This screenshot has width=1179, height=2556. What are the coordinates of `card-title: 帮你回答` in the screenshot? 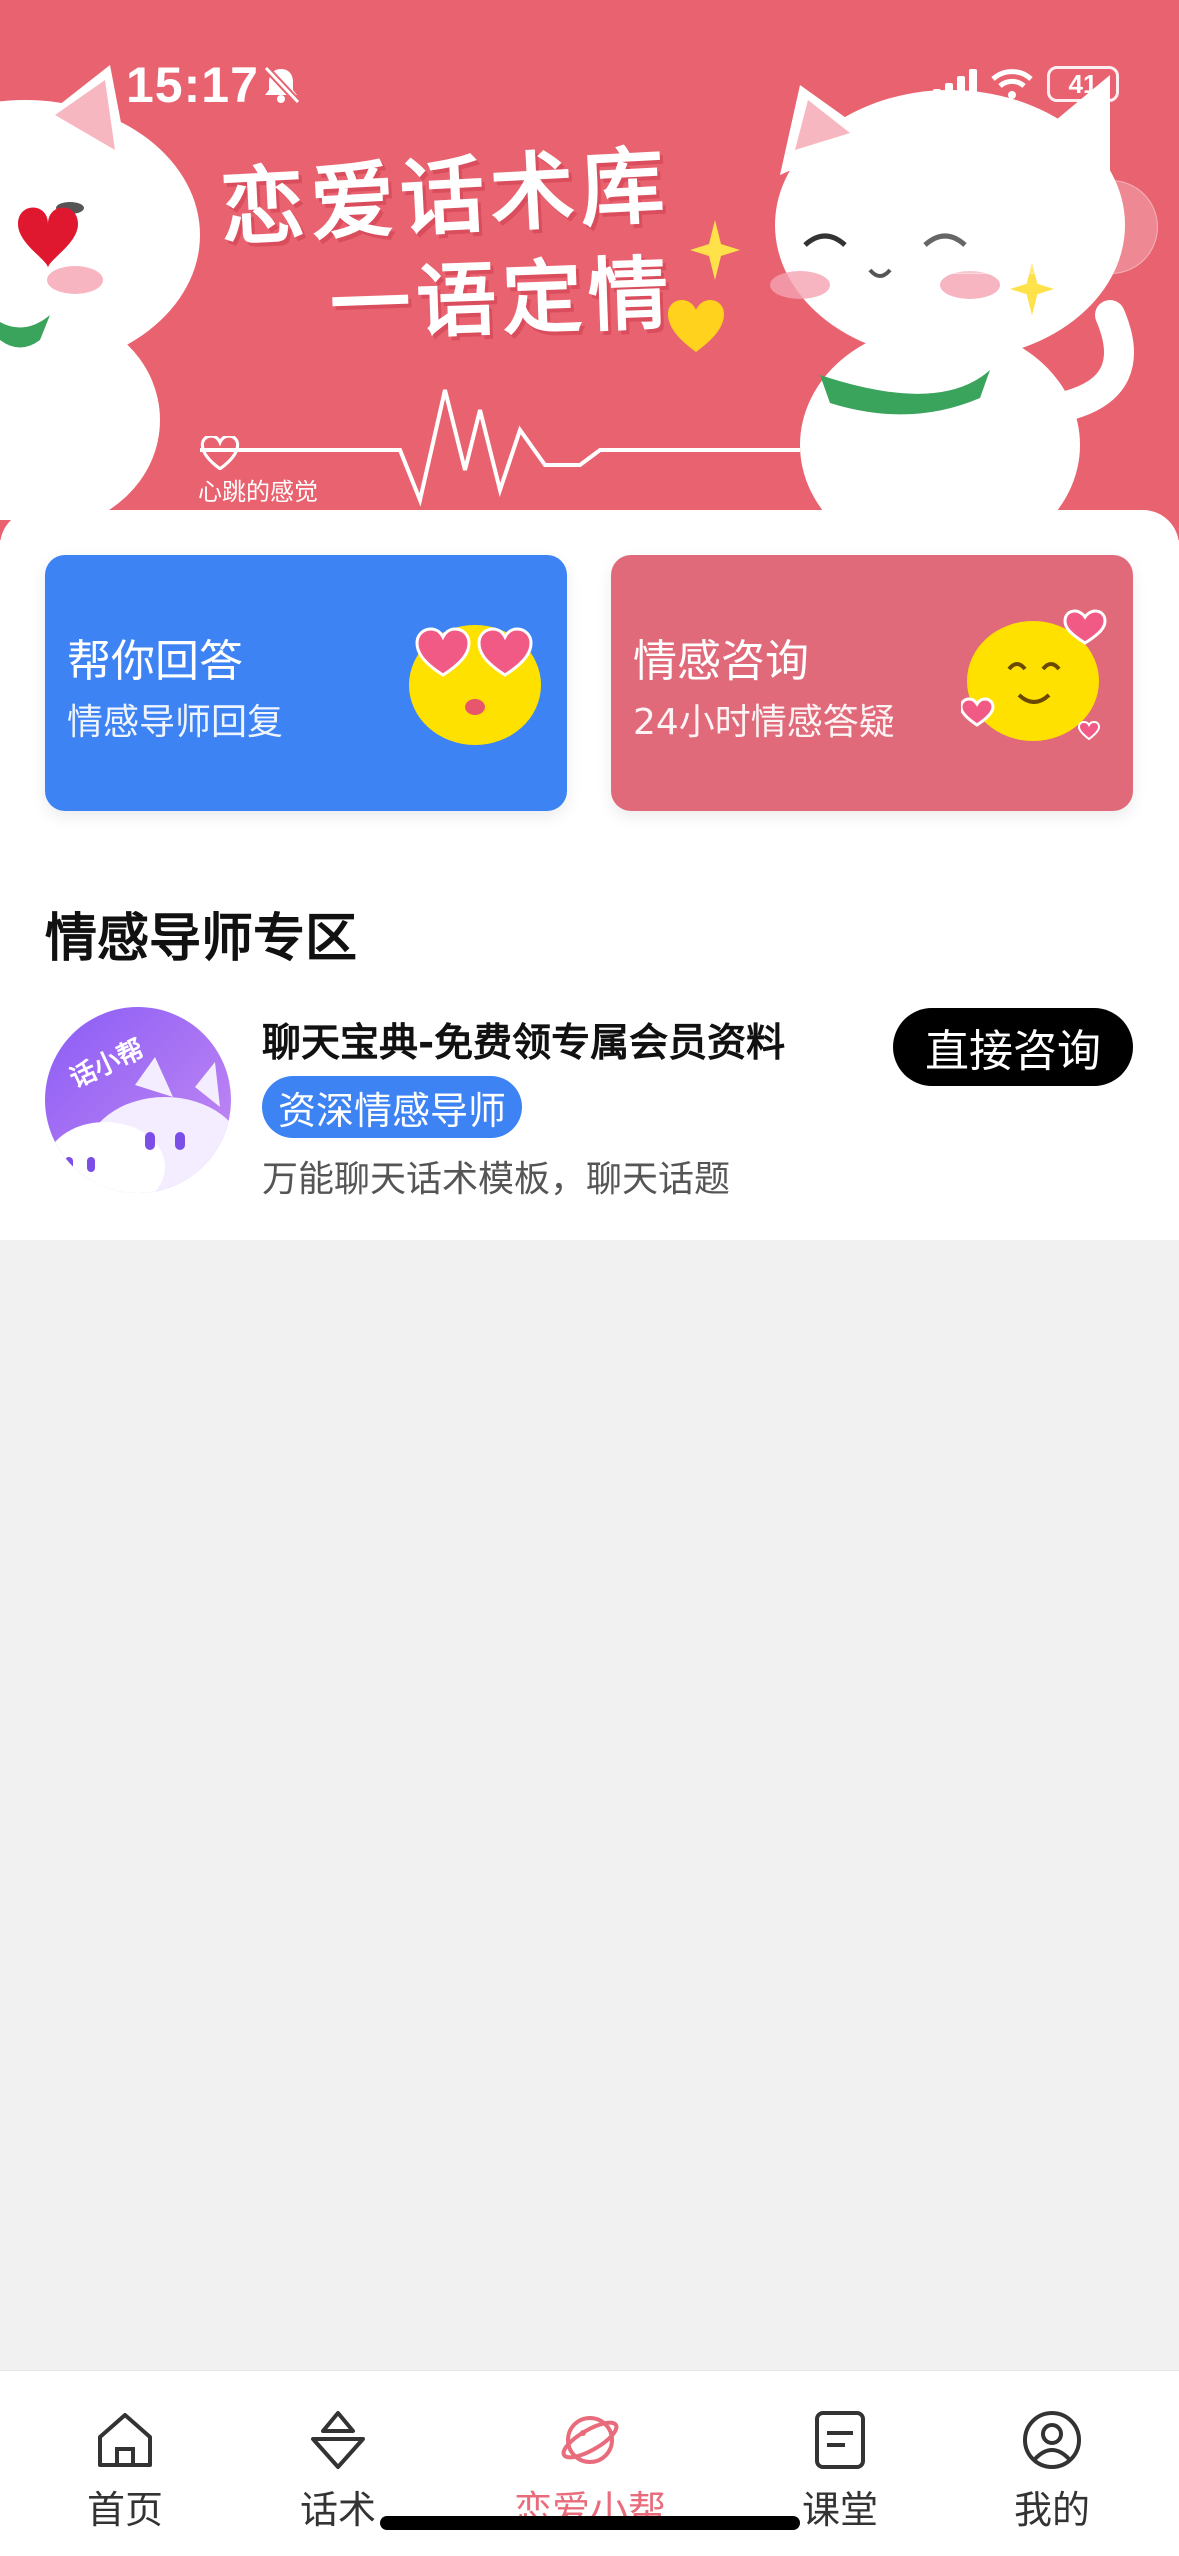 It's located at (155, 661).